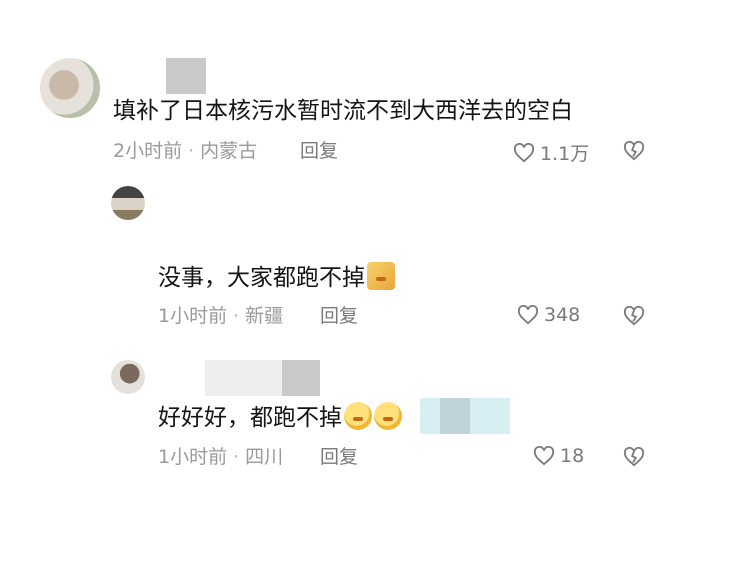 The image size is (736, 566). I want to click on comment-time: 2小时前, so click(148, 151).